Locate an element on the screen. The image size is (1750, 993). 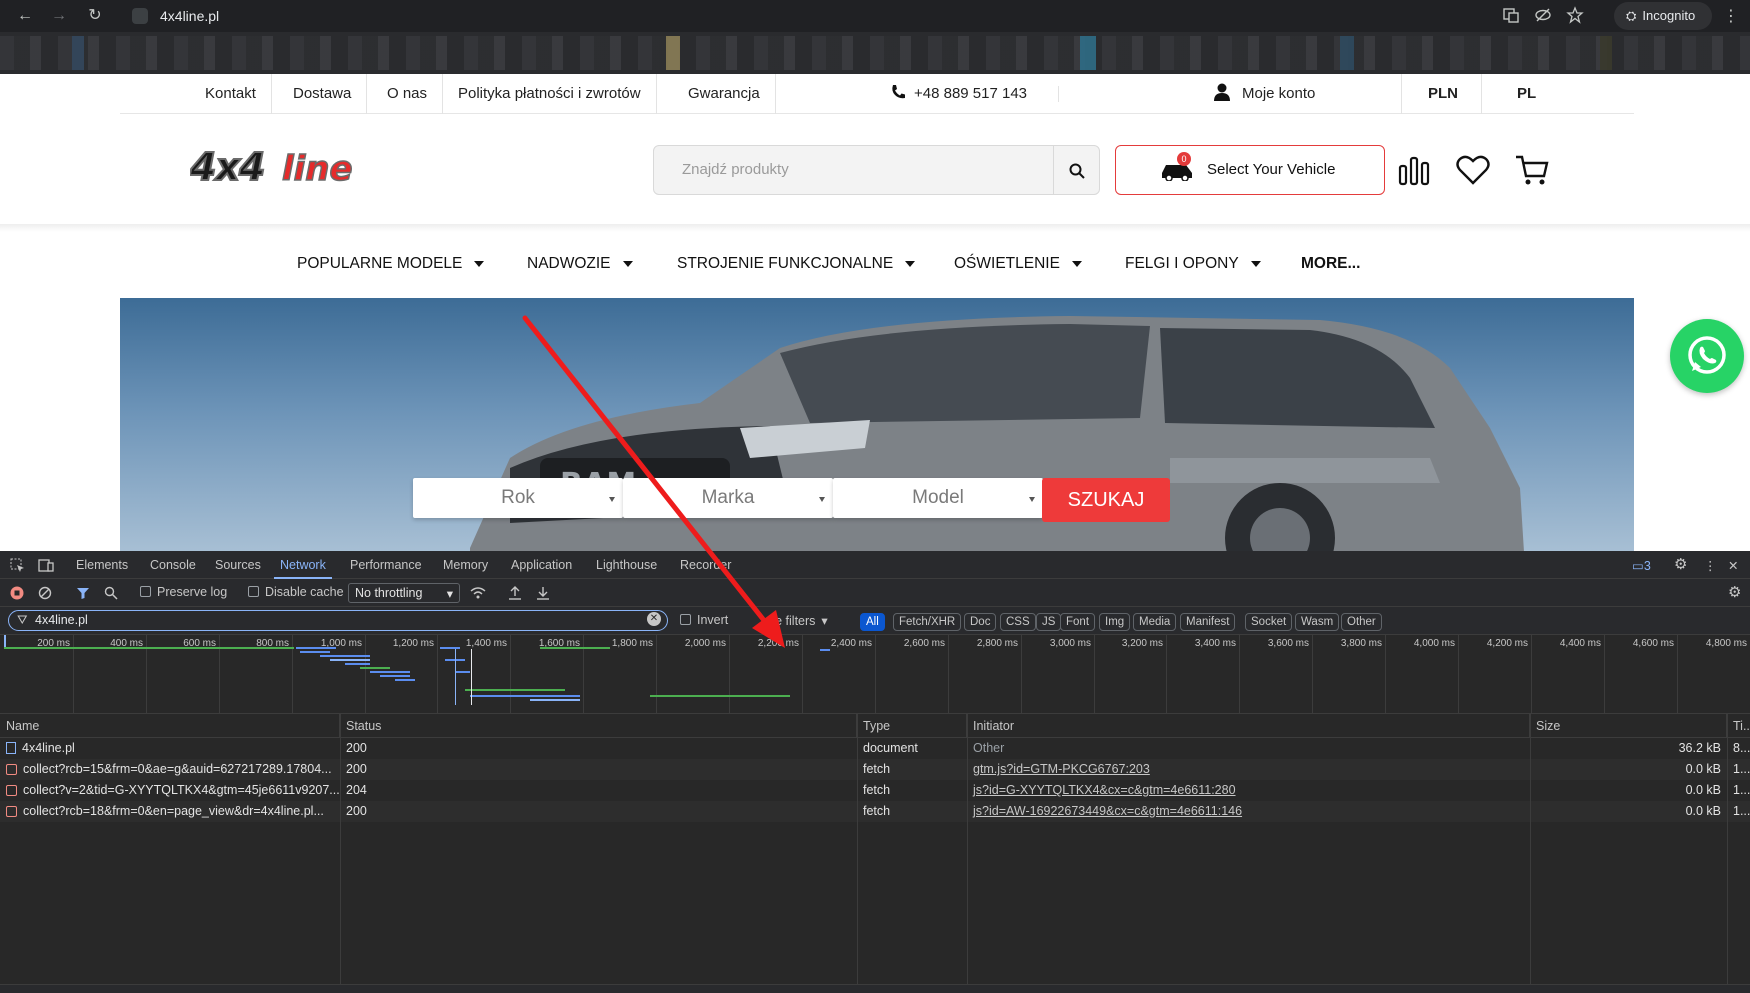
cart-icon is located at coordinates (1532, 170).